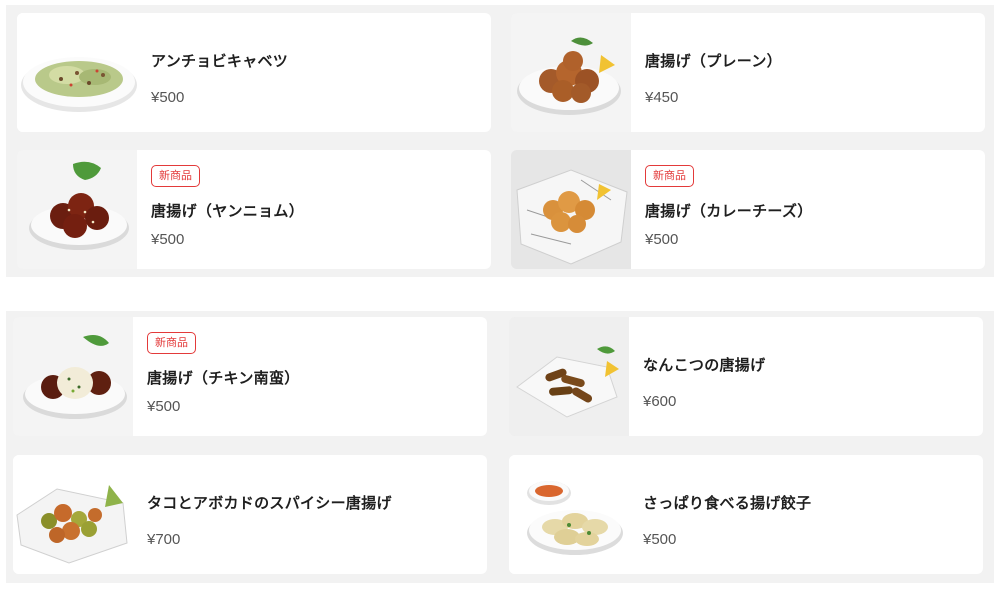 The width and height of the screenshot is (1000, 590). I want to click on menu-item-card: 新商品 唐揚げ（チキン南蛮） ¥500, so click(250, 376).